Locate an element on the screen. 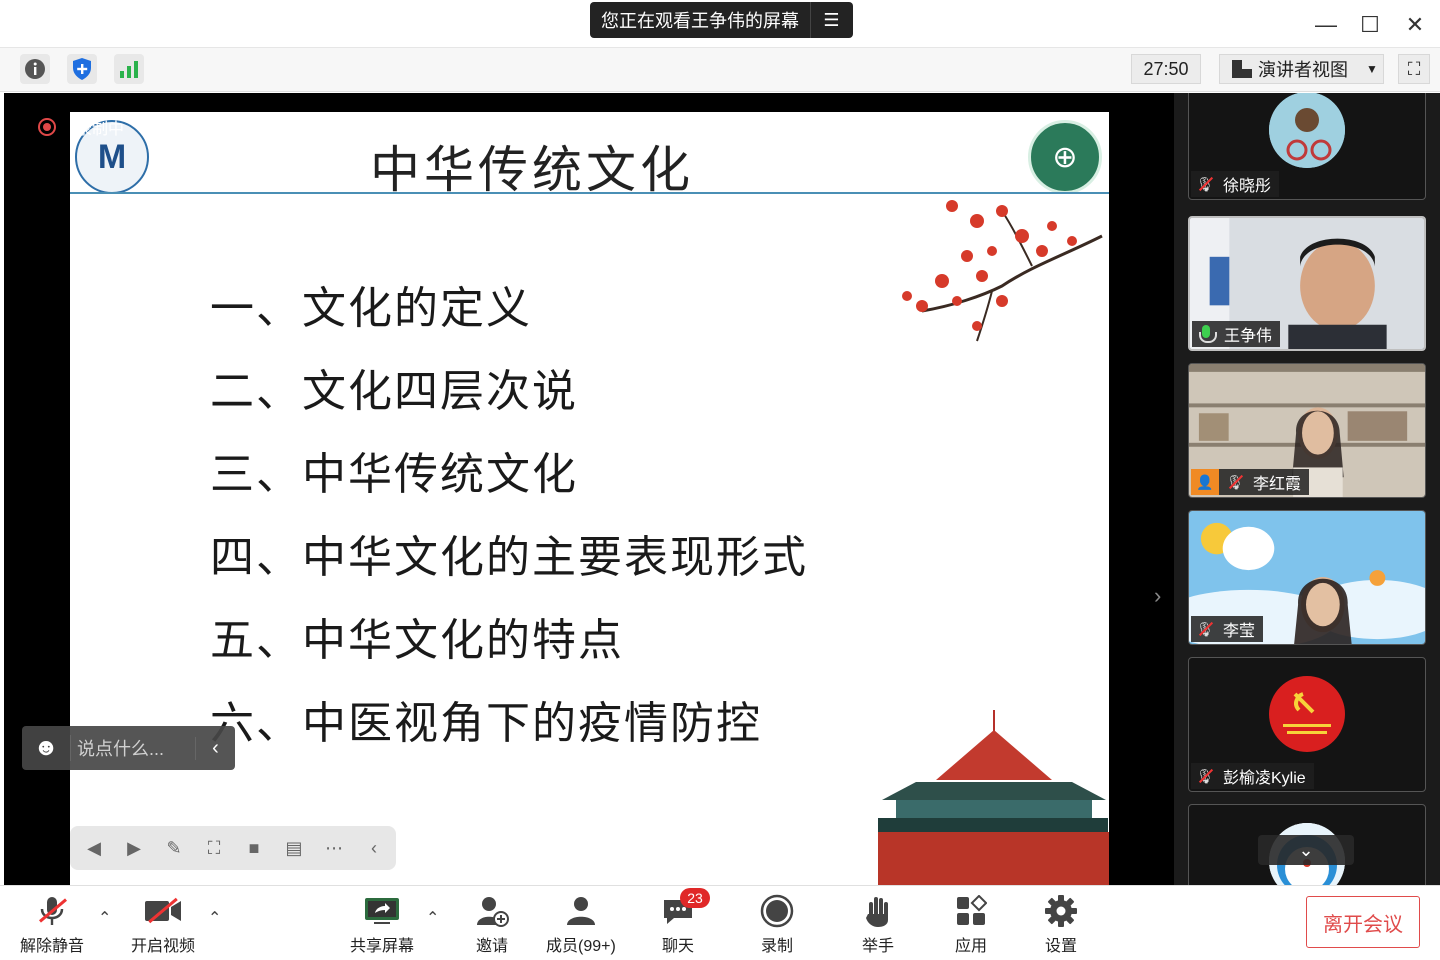 This screenshot has width=1440, height=960. share-screen-button: 共享屏幕 is located at coordinates (382, 925).